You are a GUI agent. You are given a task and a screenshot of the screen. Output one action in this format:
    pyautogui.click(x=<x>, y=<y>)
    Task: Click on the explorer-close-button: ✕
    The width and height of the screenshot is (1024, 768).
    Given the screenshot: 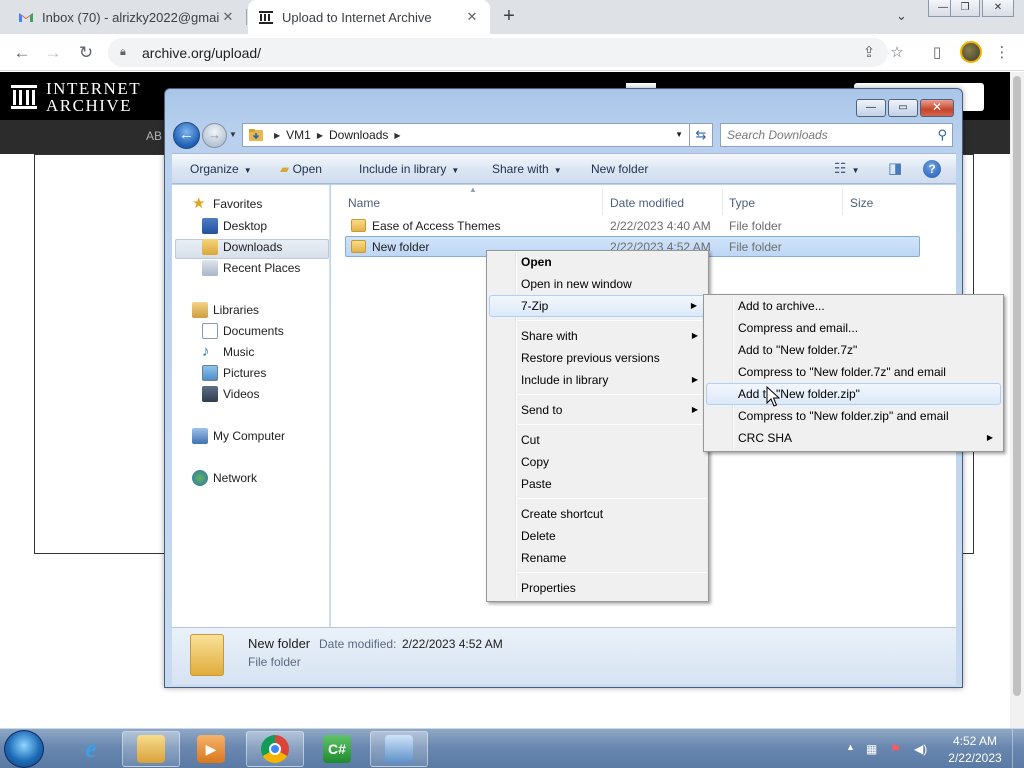 What is the action you would take?
    pyautogui.click(x=937, y=108)
    